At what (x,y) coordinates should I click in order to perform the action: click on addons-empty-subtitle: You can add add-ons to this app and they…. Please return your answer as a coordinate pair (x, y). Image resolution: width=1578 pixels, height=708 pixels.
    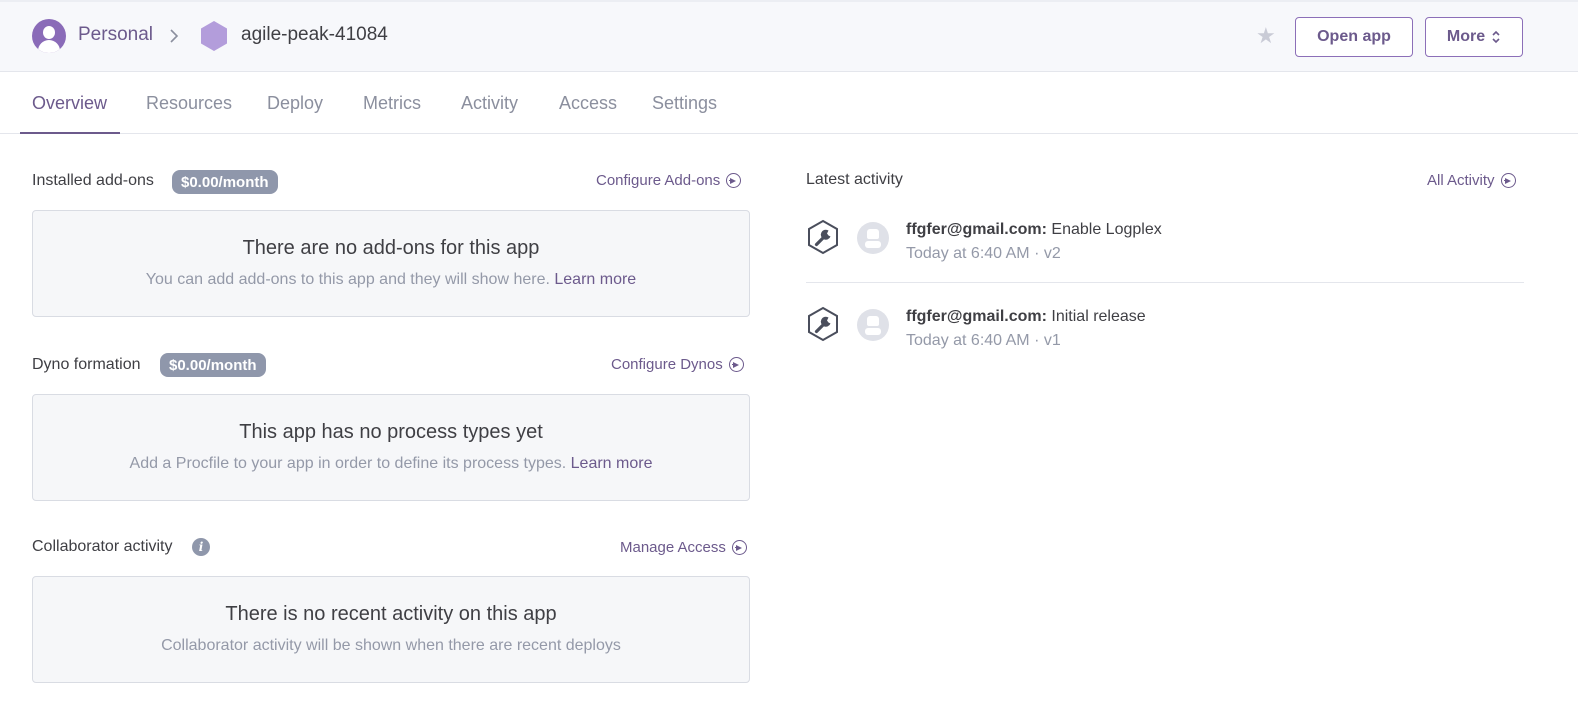
    Looking at the image, I should click on (391, 279).